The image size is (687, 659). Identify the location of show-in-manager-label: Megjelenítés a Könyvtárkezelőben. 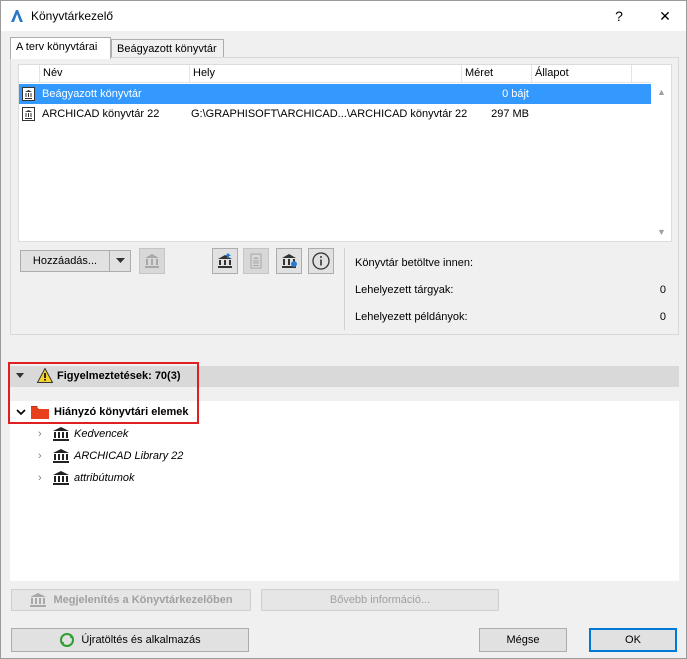
(143, 600).